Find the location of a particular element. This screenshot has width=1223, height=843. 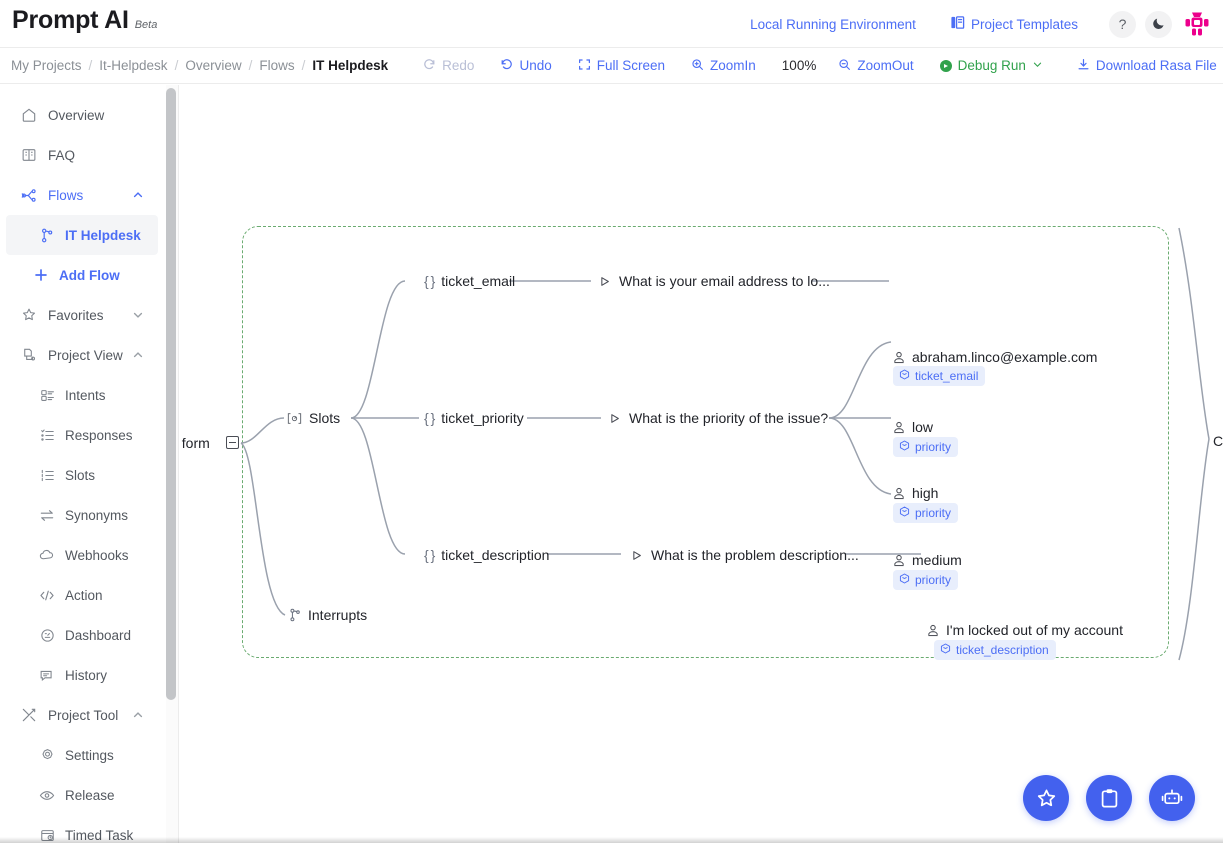

debug-run-label: Debug Run is located at coordinates (991, 65).